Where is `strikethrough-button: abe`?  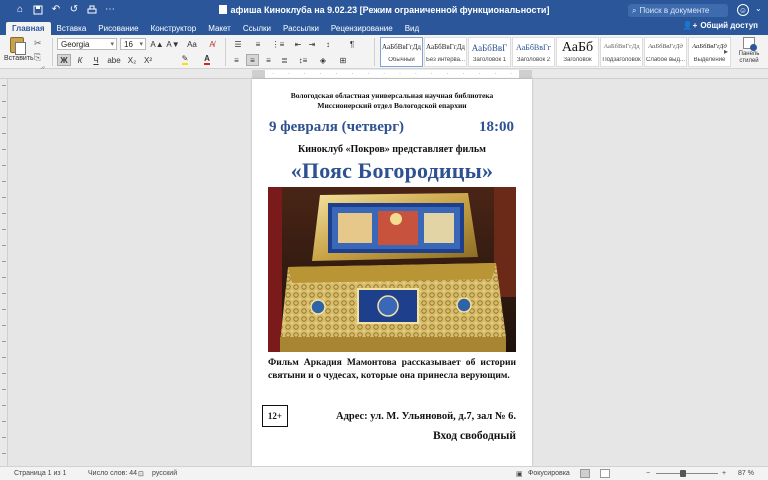
strikethrough-button: abe is located at coordinates (114, 60).